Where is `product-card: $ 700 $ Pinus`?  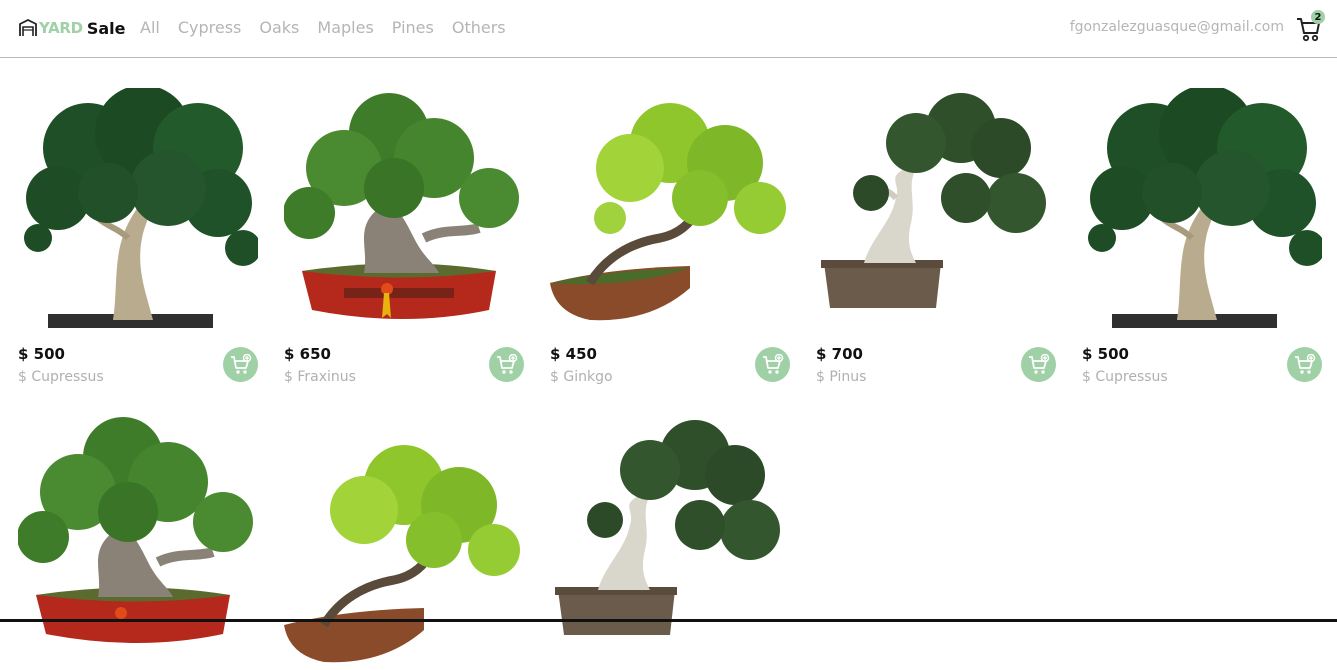 product-card: $ 700 $ Pinus is located at coordinates (936, 236).